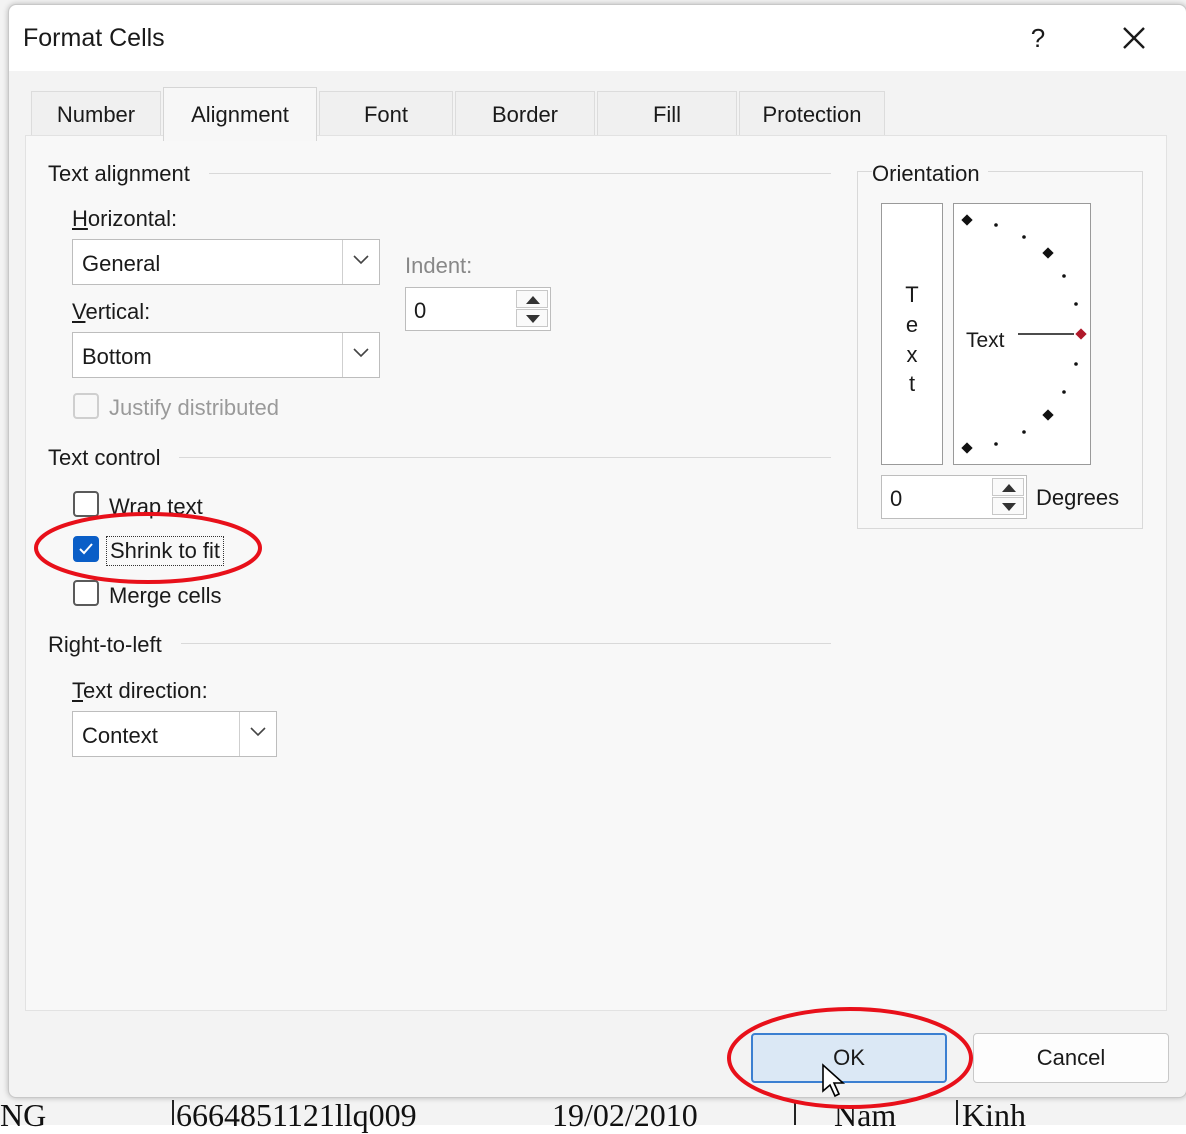 The image size is (1186, 1134). What do you see at coordinates (420, 310) in the screenshot?
I see `indent-value: 0` at bounding box center [420, 310].